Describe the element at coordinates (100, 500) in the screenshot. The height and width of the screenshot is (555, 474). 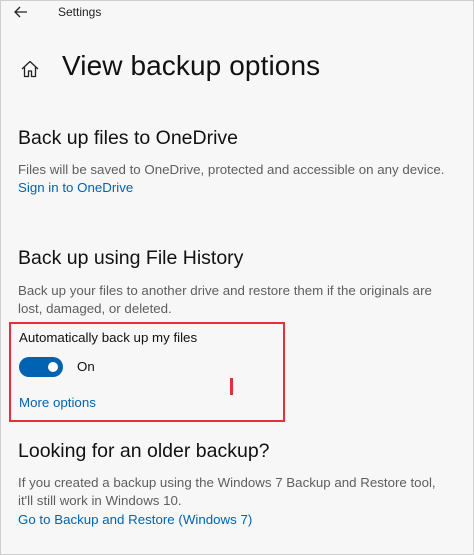
I see `older-backup-description-line2: it'll still work in Windows 10.` at that location.